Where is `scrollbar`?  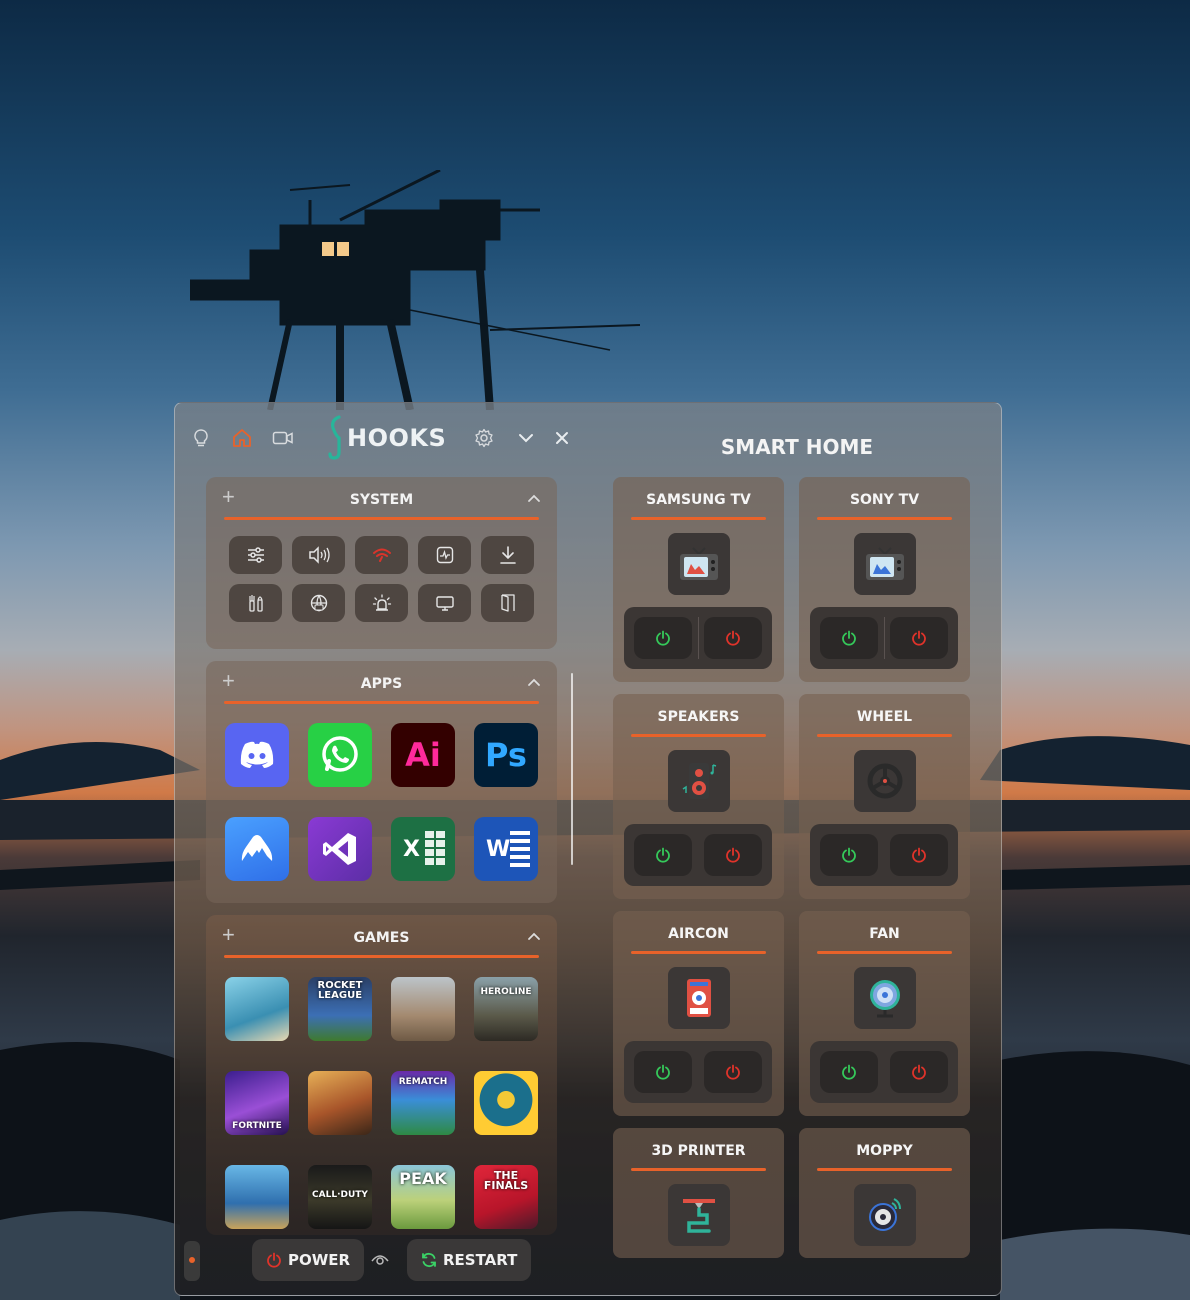
scrollbar is located at coordinates (572, 769).